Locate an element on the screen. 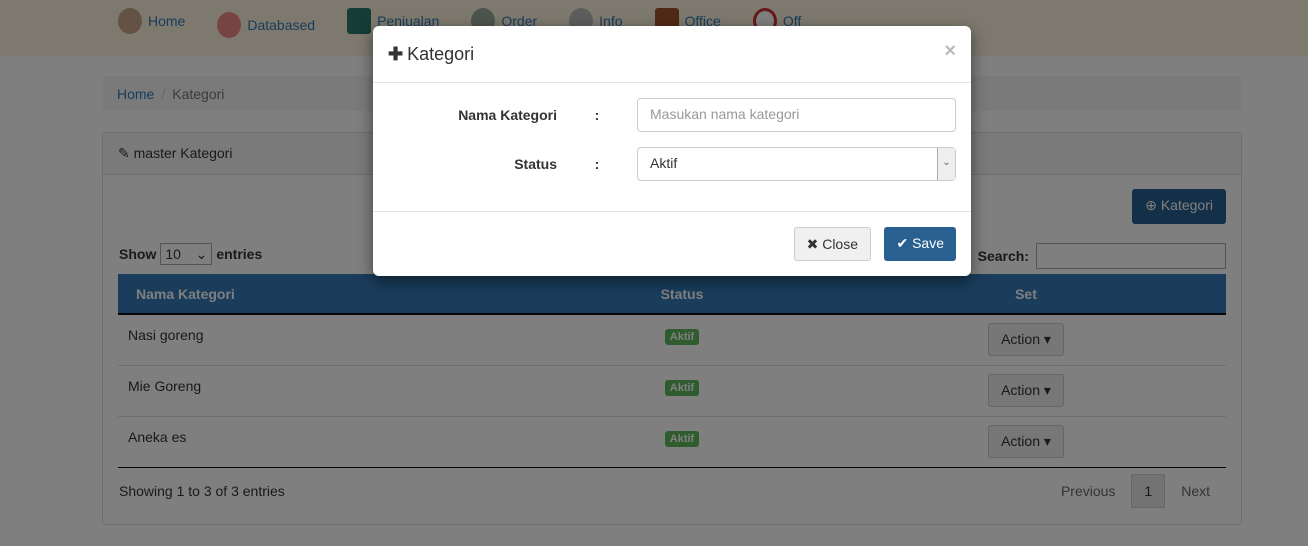 The image size is (1308, 546). times-circle-icon: ✖ is located at coordinates (814, 244).